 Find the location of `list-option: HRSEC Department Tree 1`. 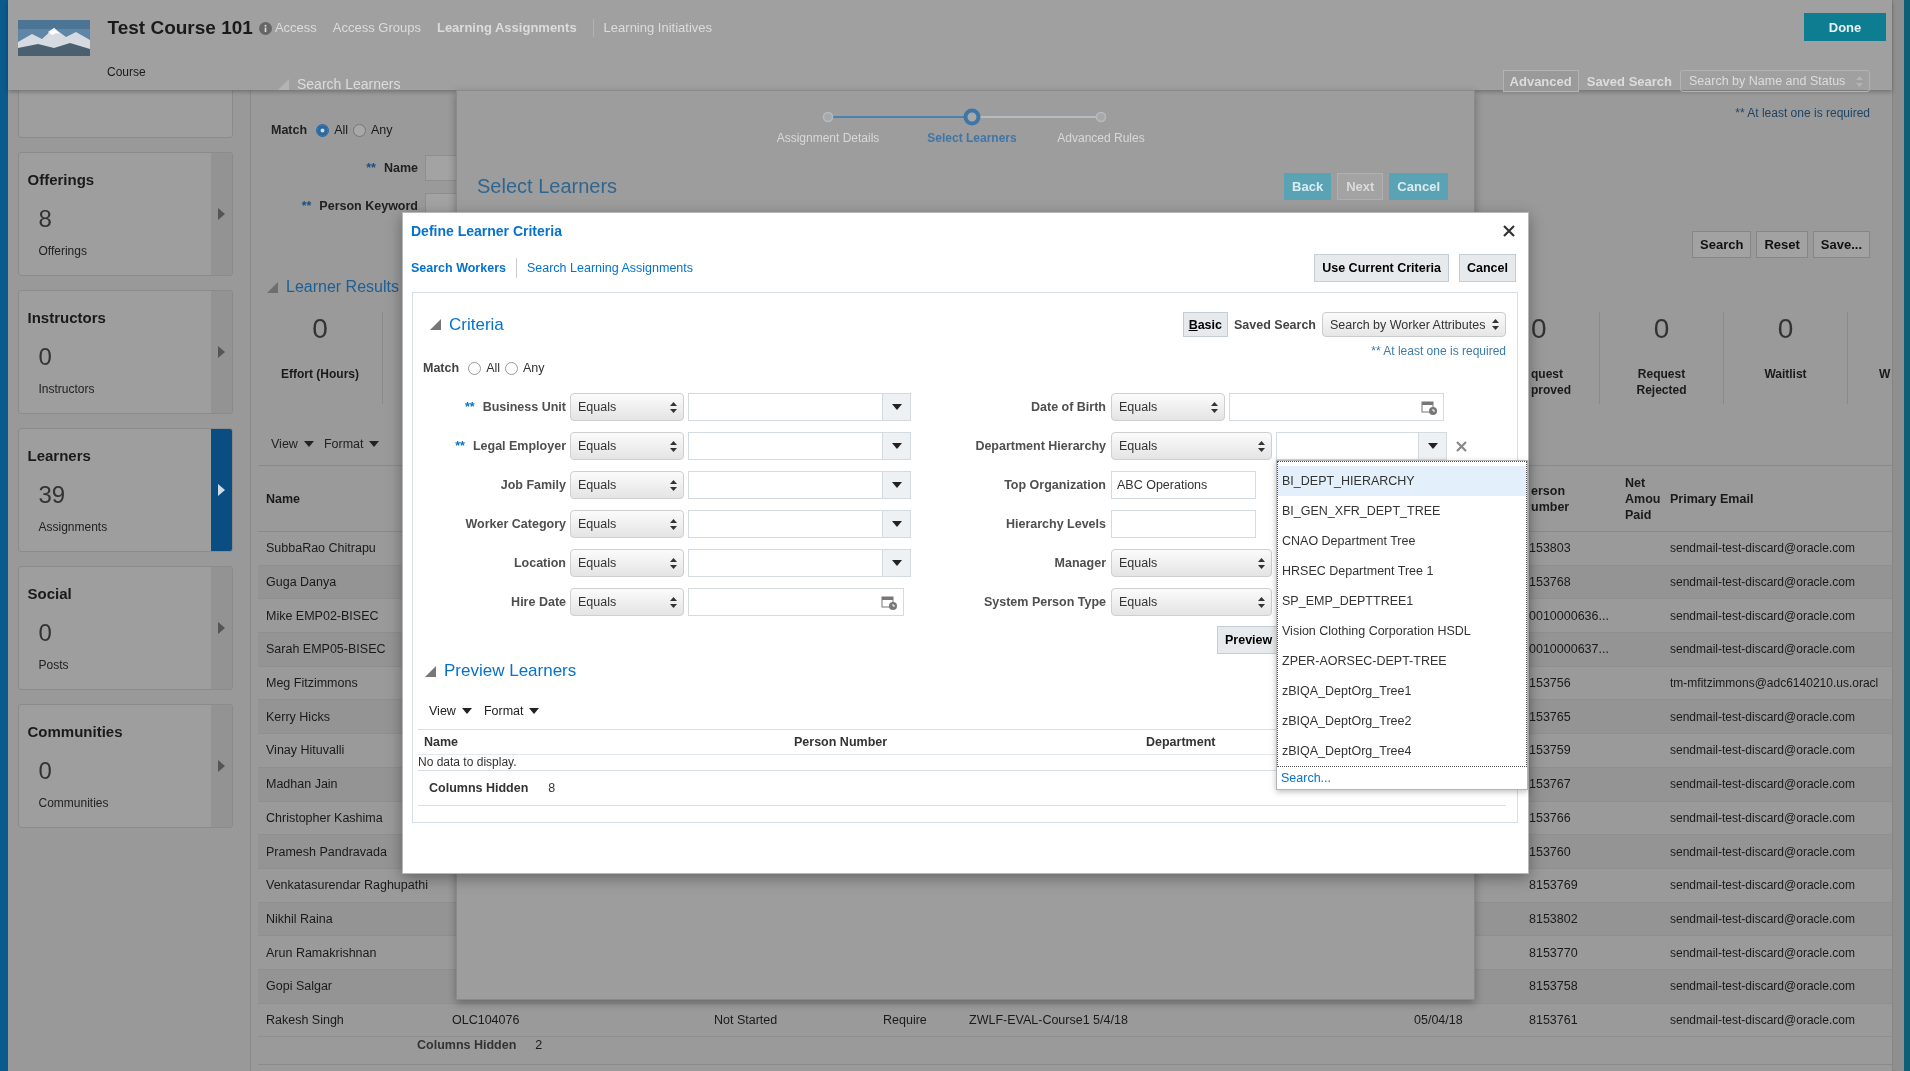

list-option: HRSEC Department Tree 1 is located at coordinates (1402, 571).